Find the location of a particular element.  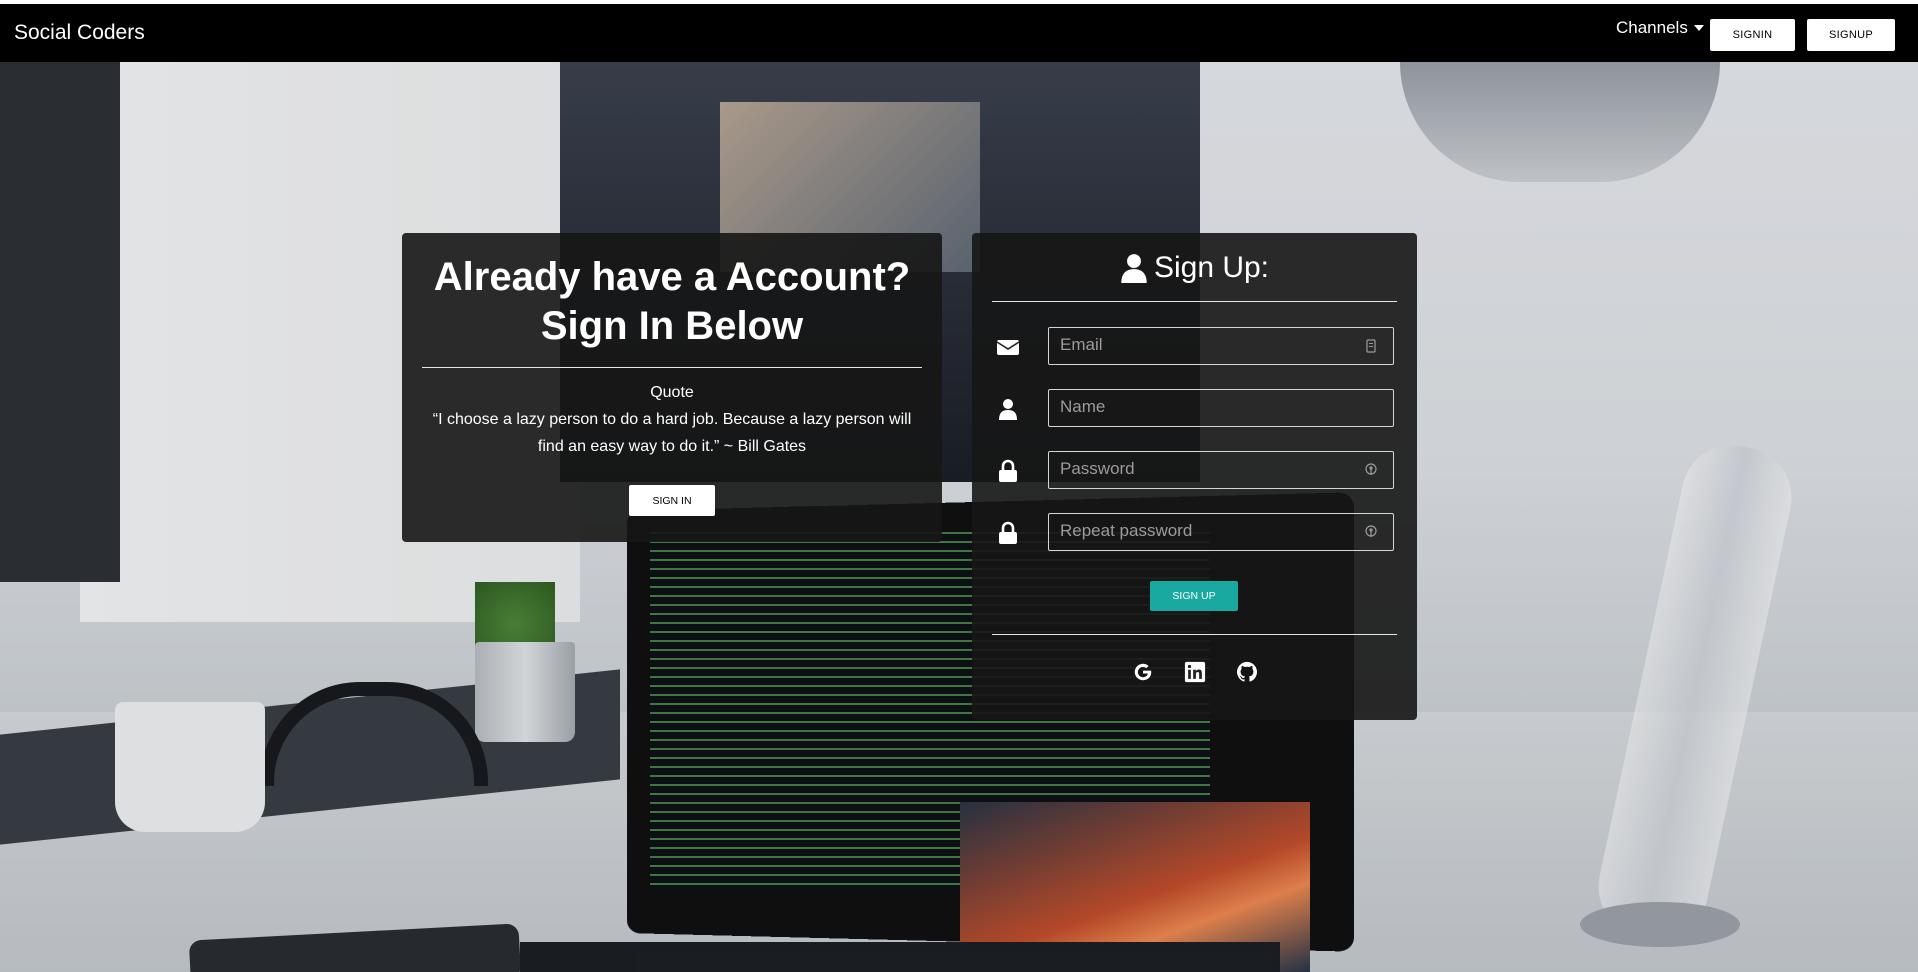

linkedin-icon is located at coordinates (1195, 672).